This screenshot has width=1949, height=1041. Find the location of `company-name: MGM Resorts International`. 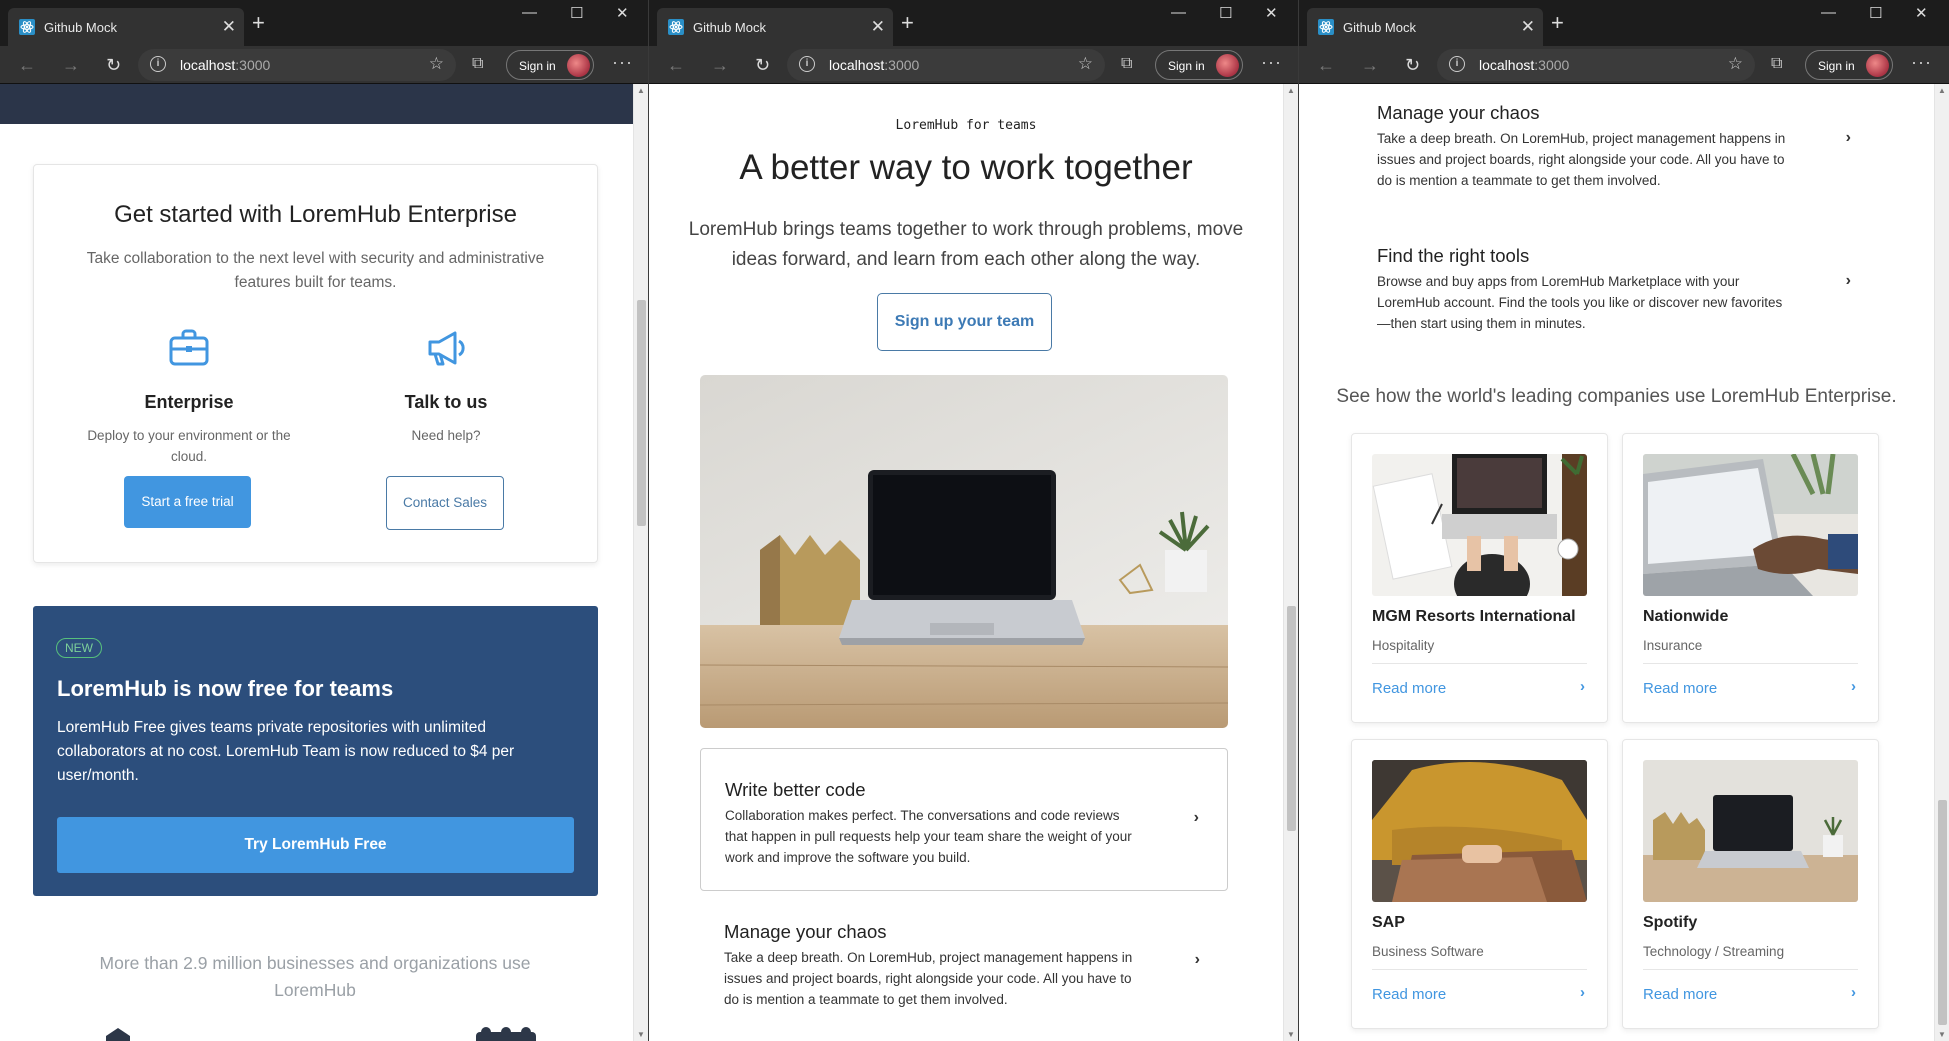

company-name: MGM Resorts International is located at coordinates (1474, 616).